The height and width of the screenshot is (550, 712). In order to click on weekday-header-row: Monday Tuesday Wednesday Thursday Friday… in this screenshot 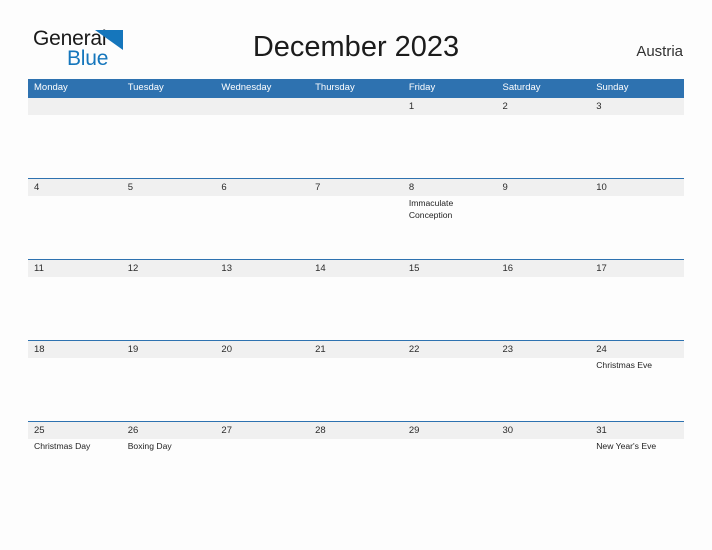, I will do `click(356, 88)`.